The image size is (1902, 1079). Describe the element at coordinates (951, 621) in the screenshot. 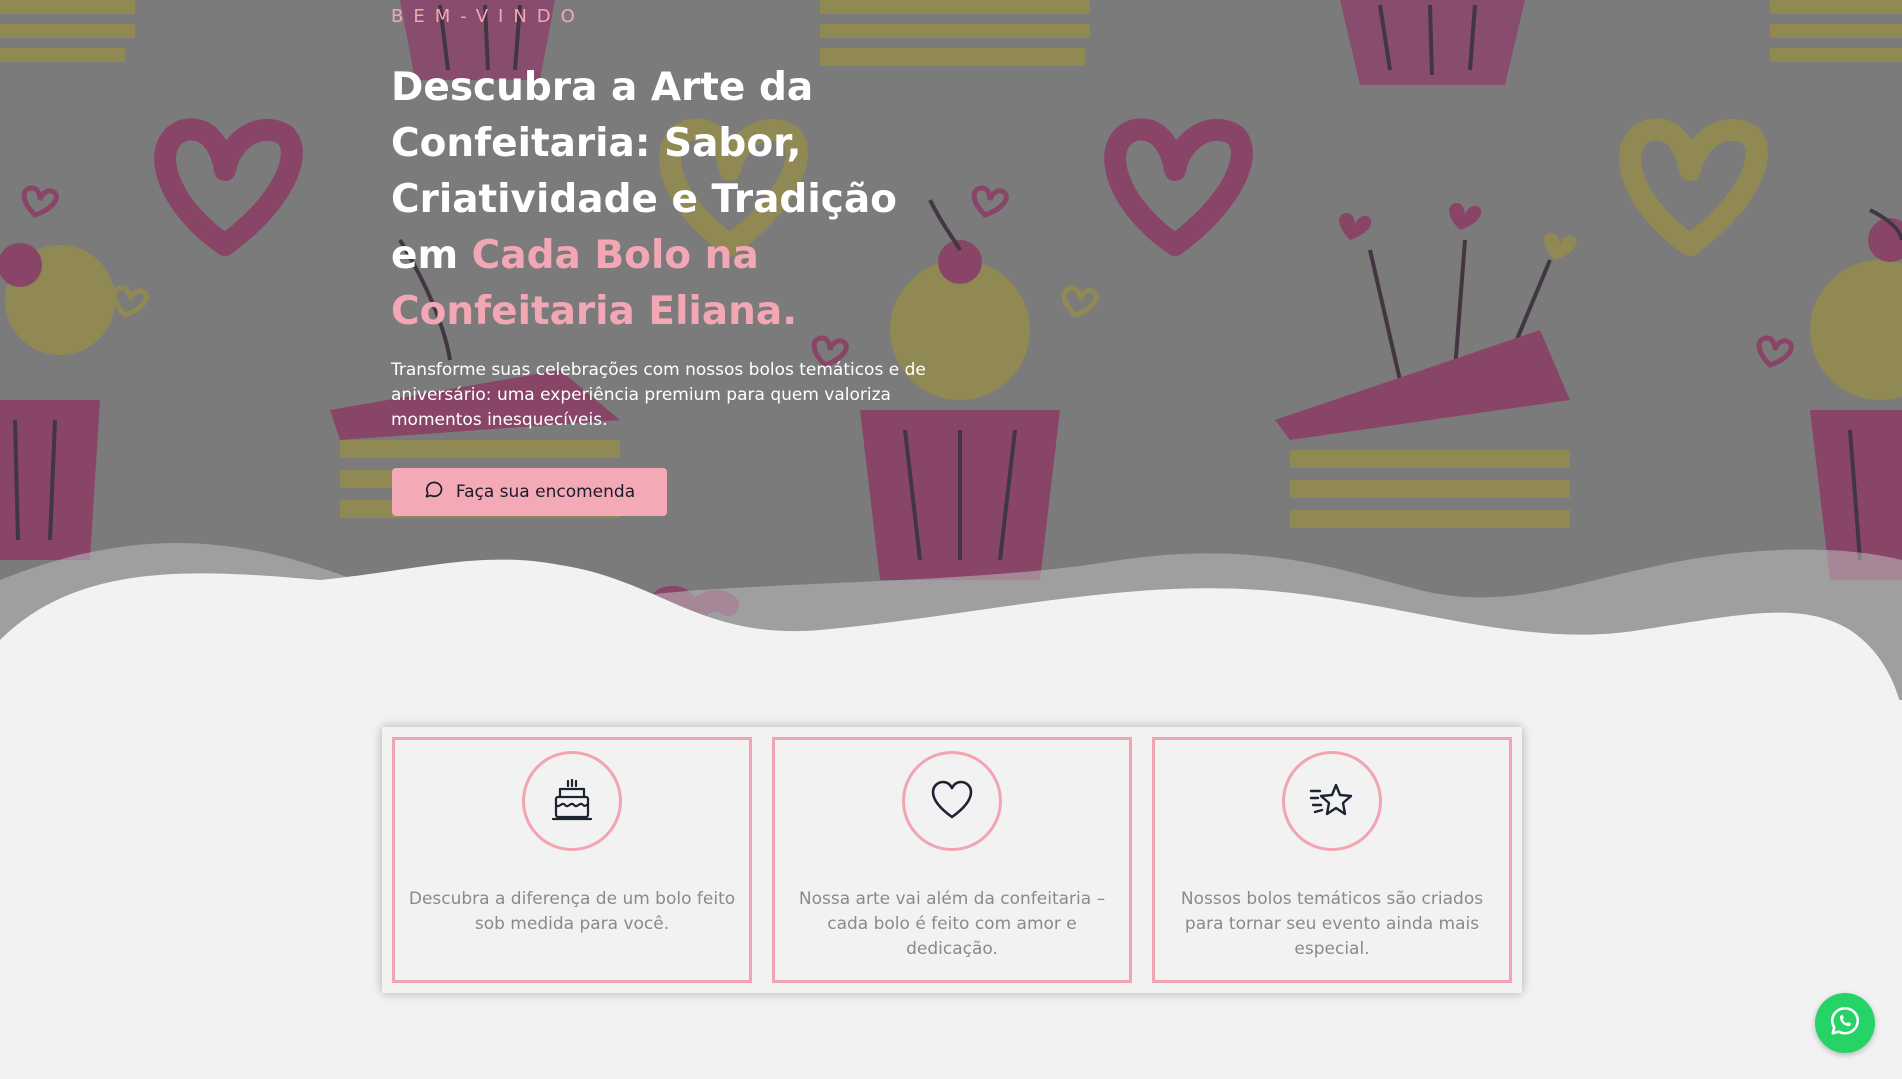

I see `wave-divider` at that location.